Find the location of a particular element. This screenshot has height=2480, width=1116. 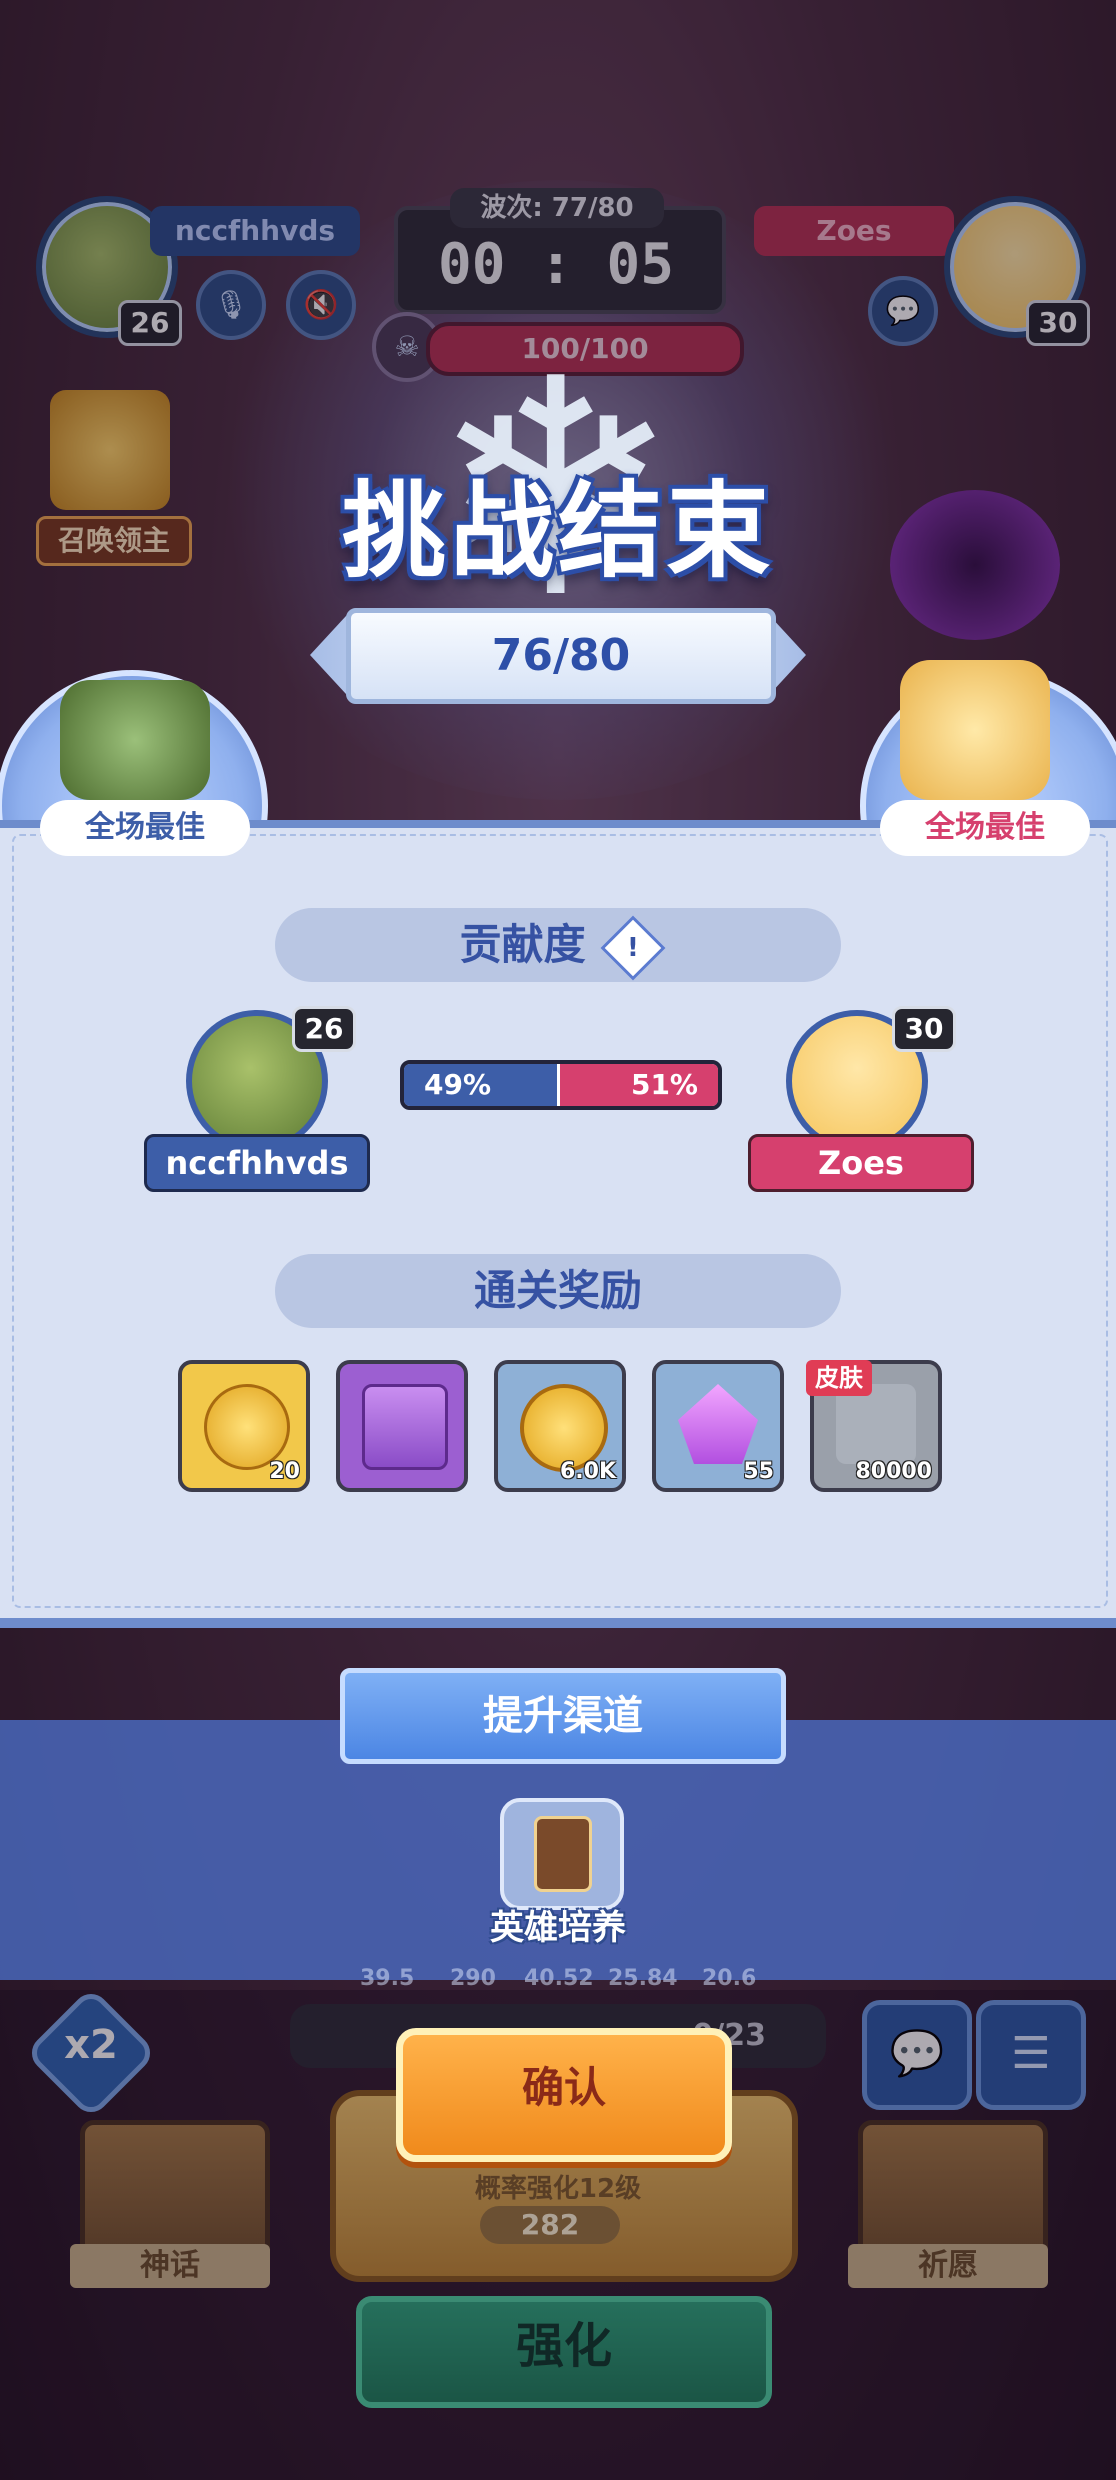

reward-item: 55 is located at coordinates (718, 1426).